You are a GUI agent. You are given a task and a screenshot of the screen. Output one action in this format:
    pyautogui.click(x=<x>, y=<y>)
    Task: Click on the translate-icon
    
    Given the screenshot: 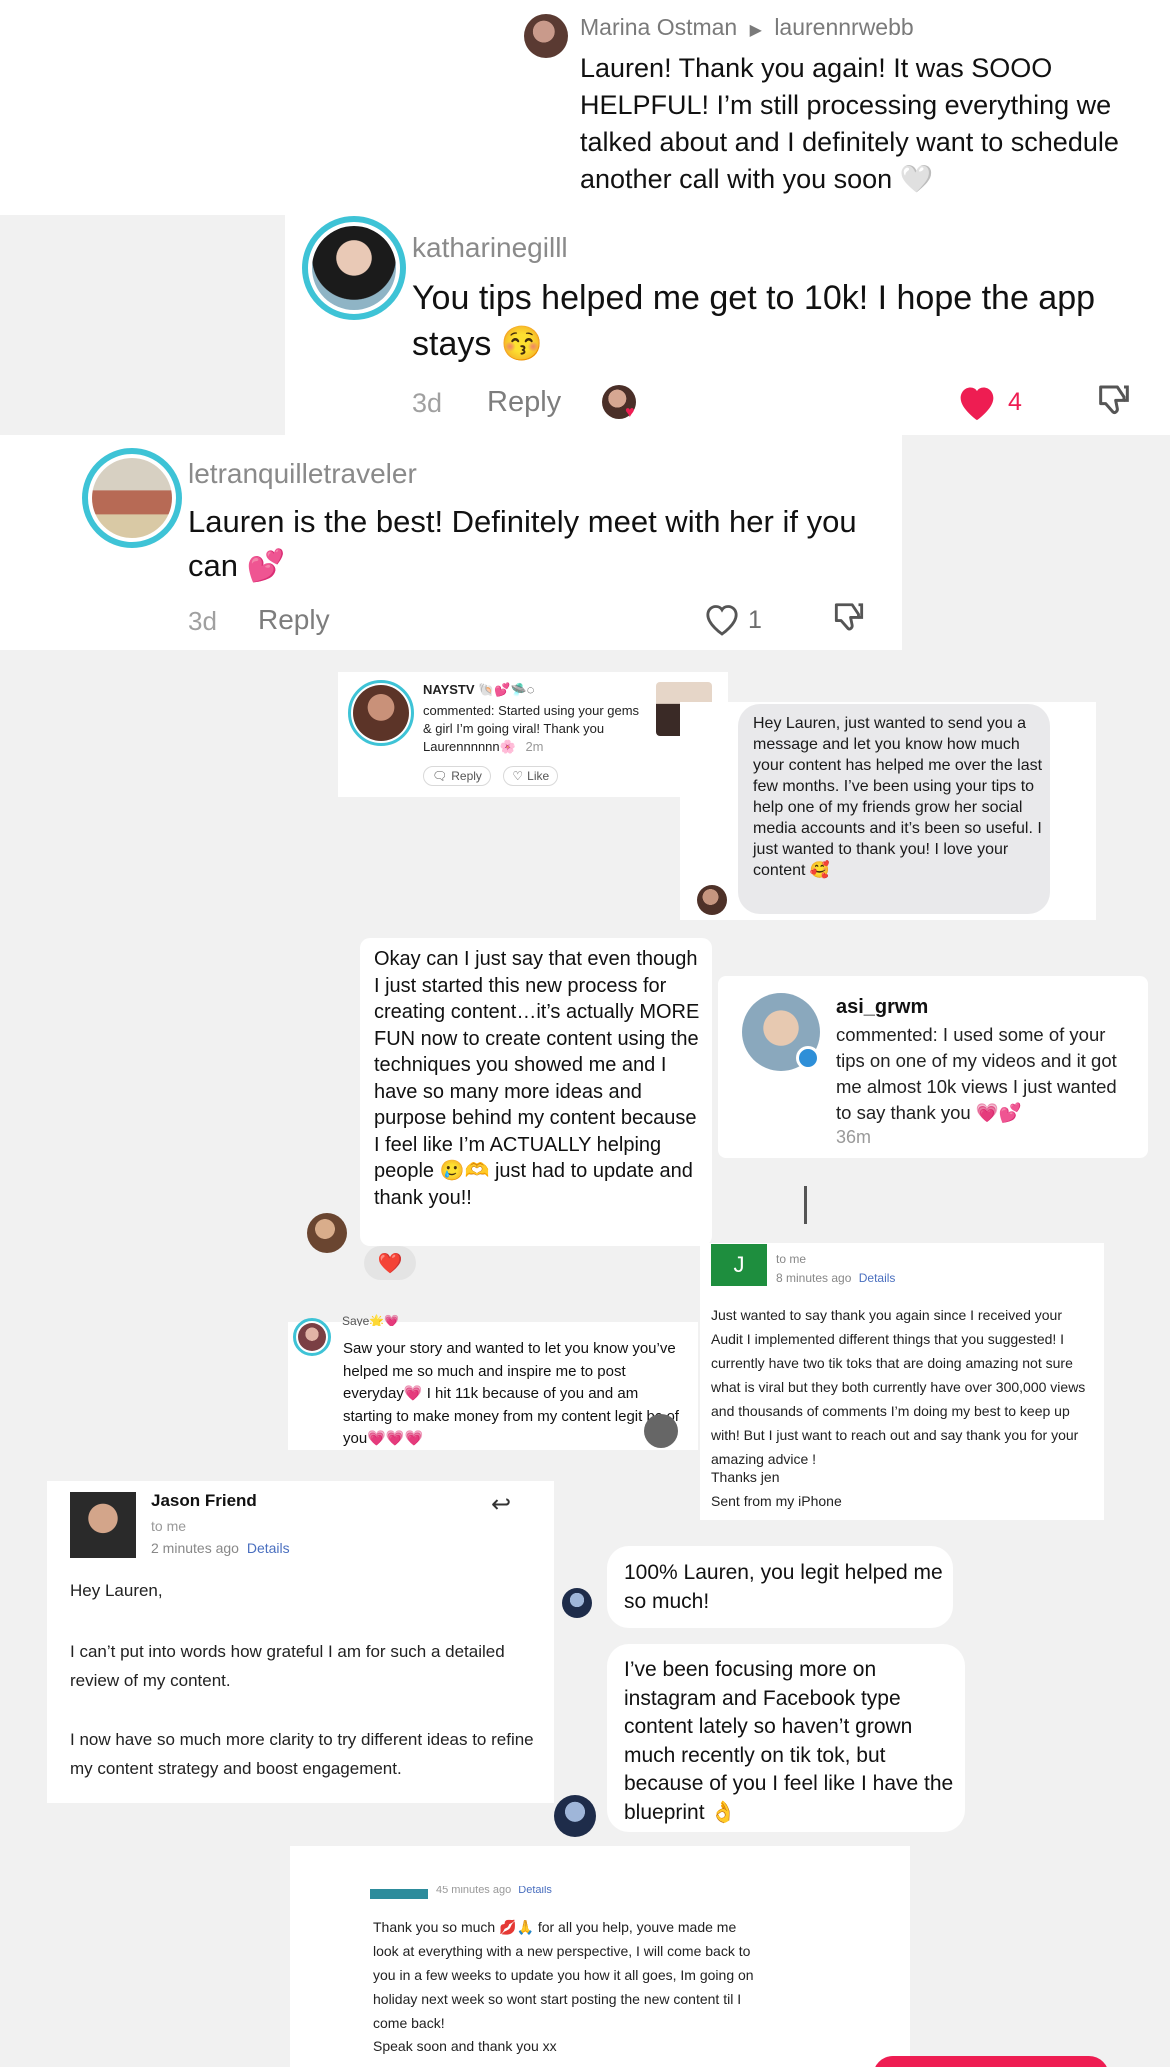 What is the action you would take?
    pyautogui.click(x=661, y=1431)
    